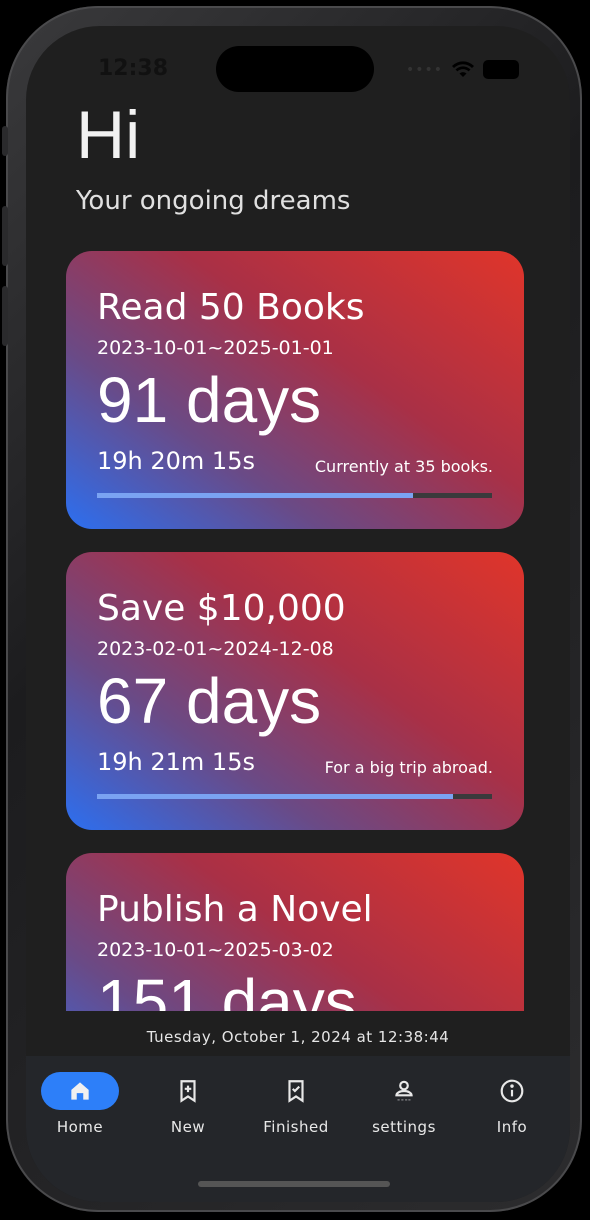 The width and height of the screenshot is (590, 1220). I want to click on nav-item-finished: Finished, so click(296, 1104).